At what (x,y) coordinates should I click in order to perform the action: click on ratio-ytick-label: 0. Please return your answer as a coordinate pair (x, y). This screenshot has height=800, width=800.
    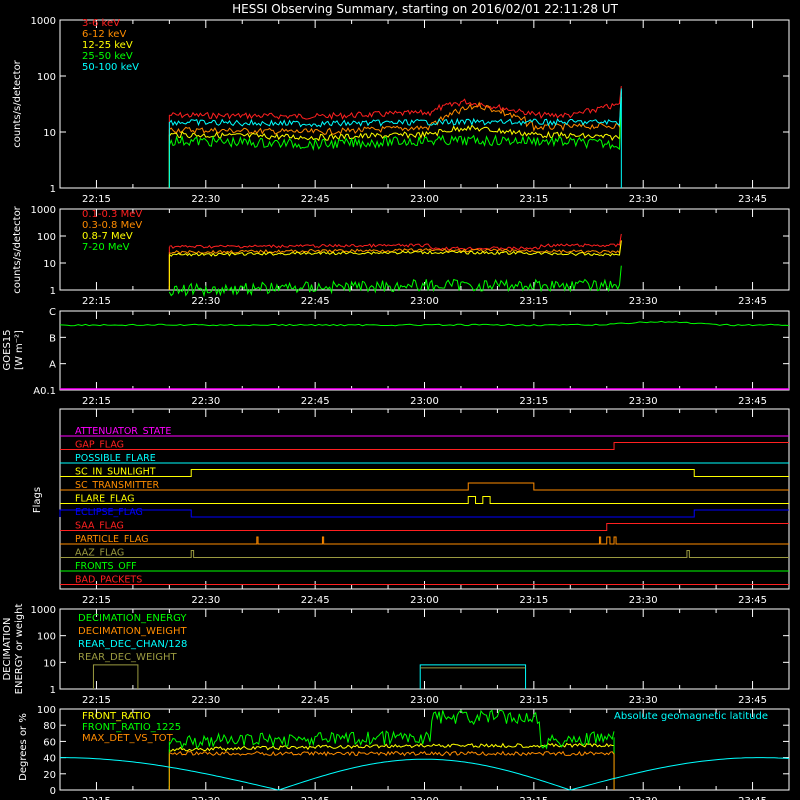
    Looking at the image, I should click on (53, 791).